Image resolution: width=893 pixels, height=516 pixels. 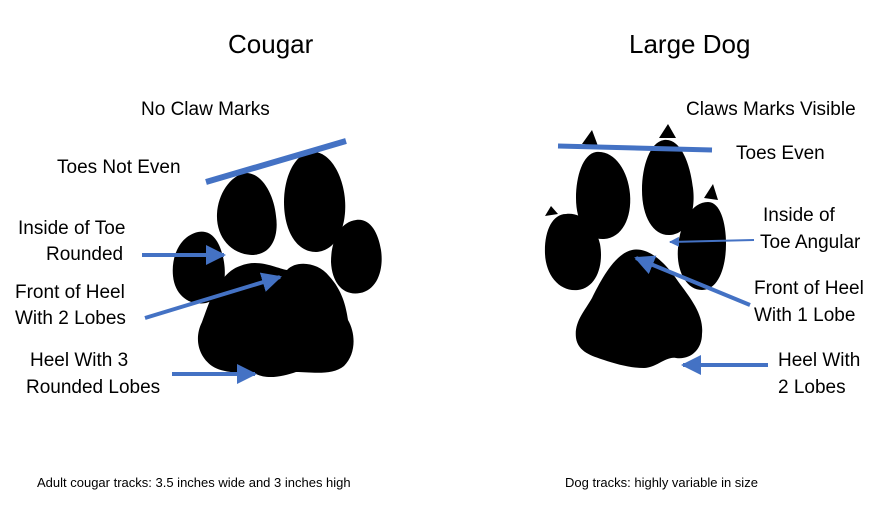 I want to click on cougar-inside-toe-label-1: Inside of Toe, so click(x=72, y=228).